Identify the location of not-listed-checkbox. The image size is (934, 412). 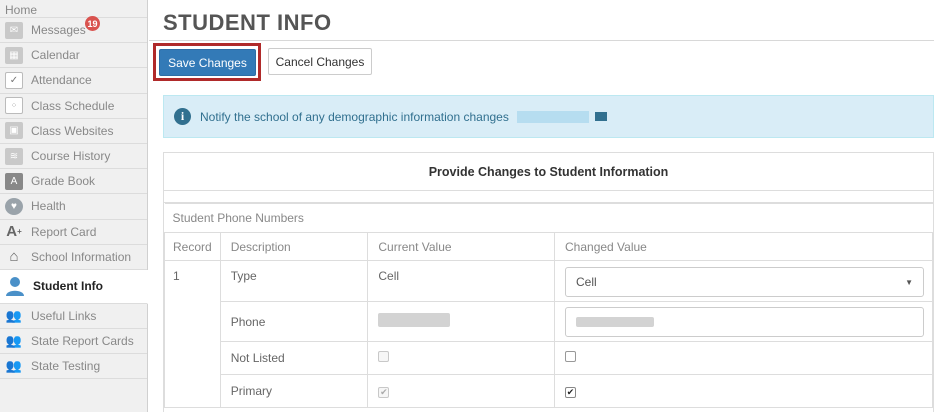
(570, 356).